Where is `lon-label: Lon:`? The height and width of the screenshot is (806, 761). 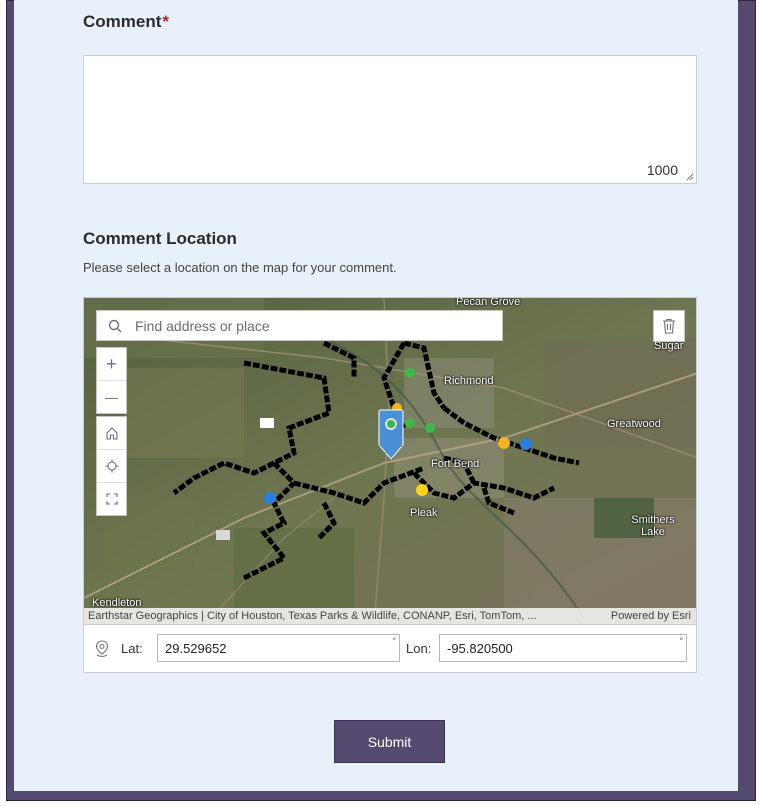
lon-label: Lon: is located at coordinates (419, 648).